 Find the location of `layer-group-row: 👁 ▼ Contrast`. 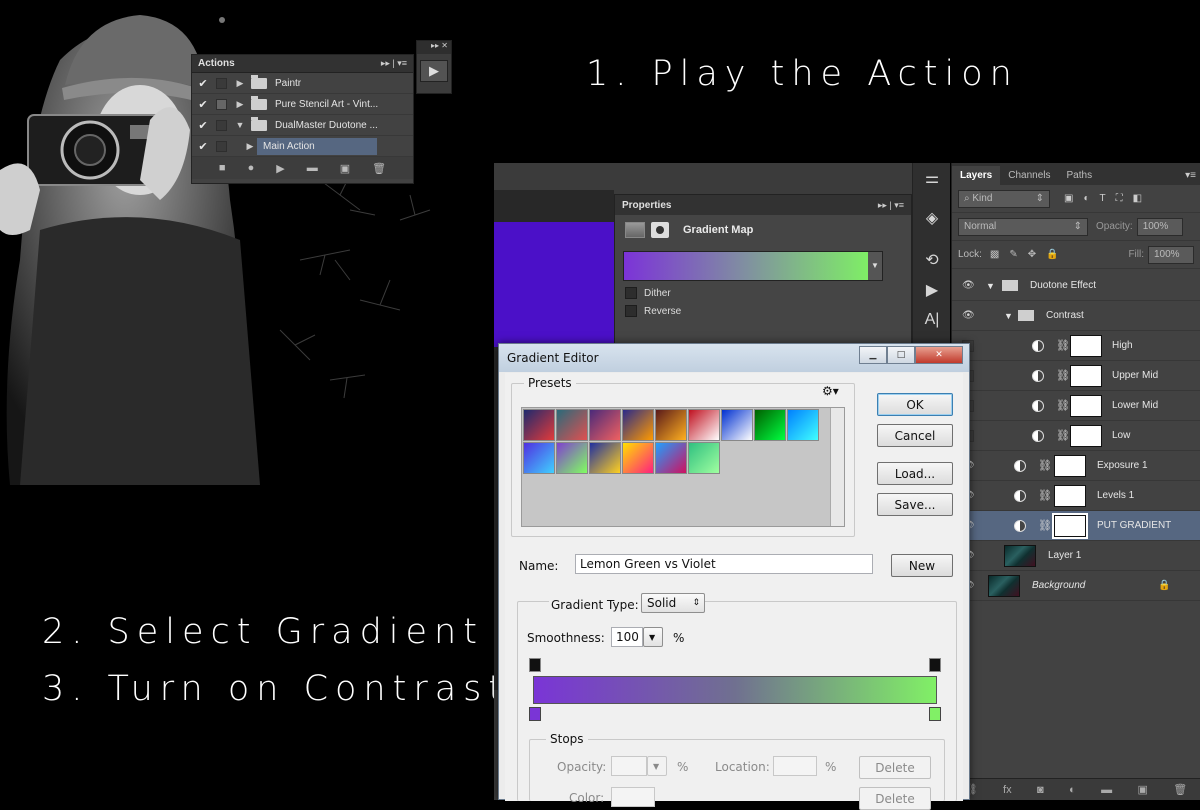

layer-group-row: 👁 ▼ Contrast is located at coordinates (1076, 316).